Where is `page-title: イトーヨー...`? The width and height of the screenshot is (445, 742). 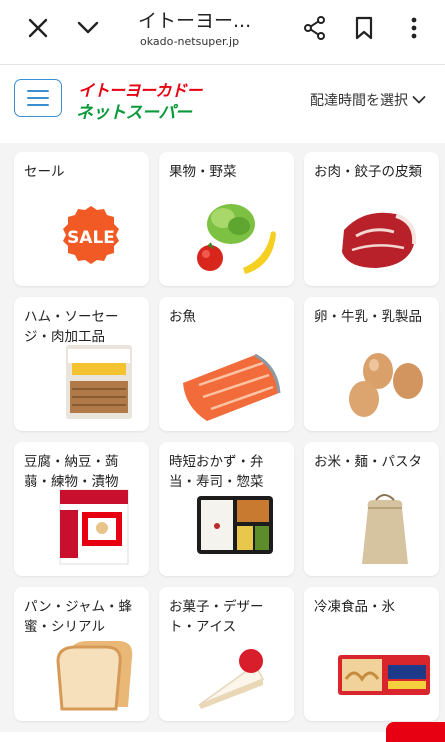
page-title: イトーヨー... is located at coordinates (195, 21).